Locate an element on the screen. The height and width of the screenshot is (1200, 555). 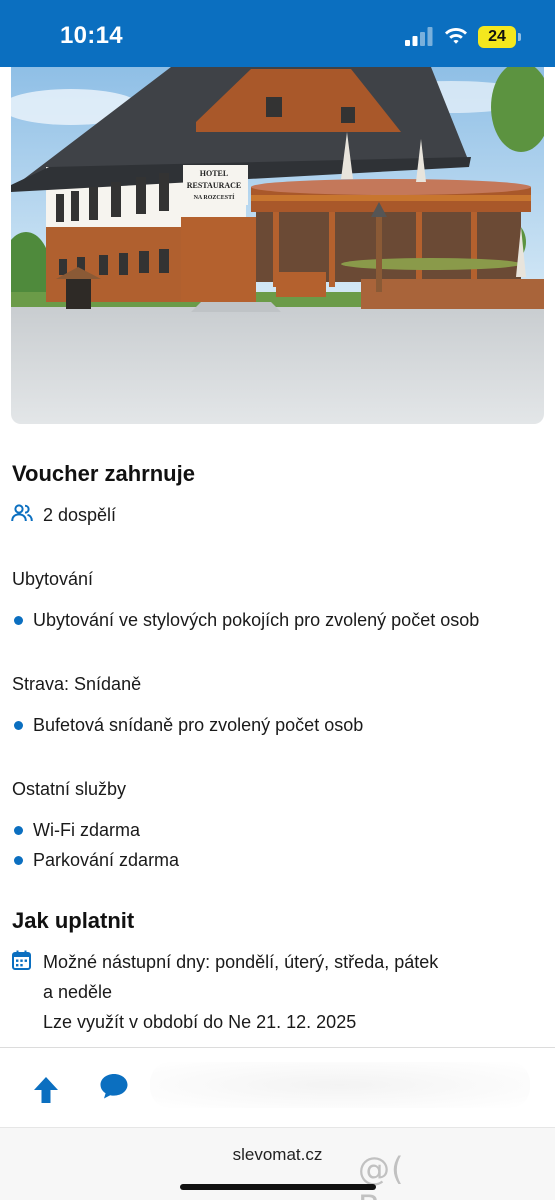
guests-count: 2 dospělí is located at coordinates (80, 515).